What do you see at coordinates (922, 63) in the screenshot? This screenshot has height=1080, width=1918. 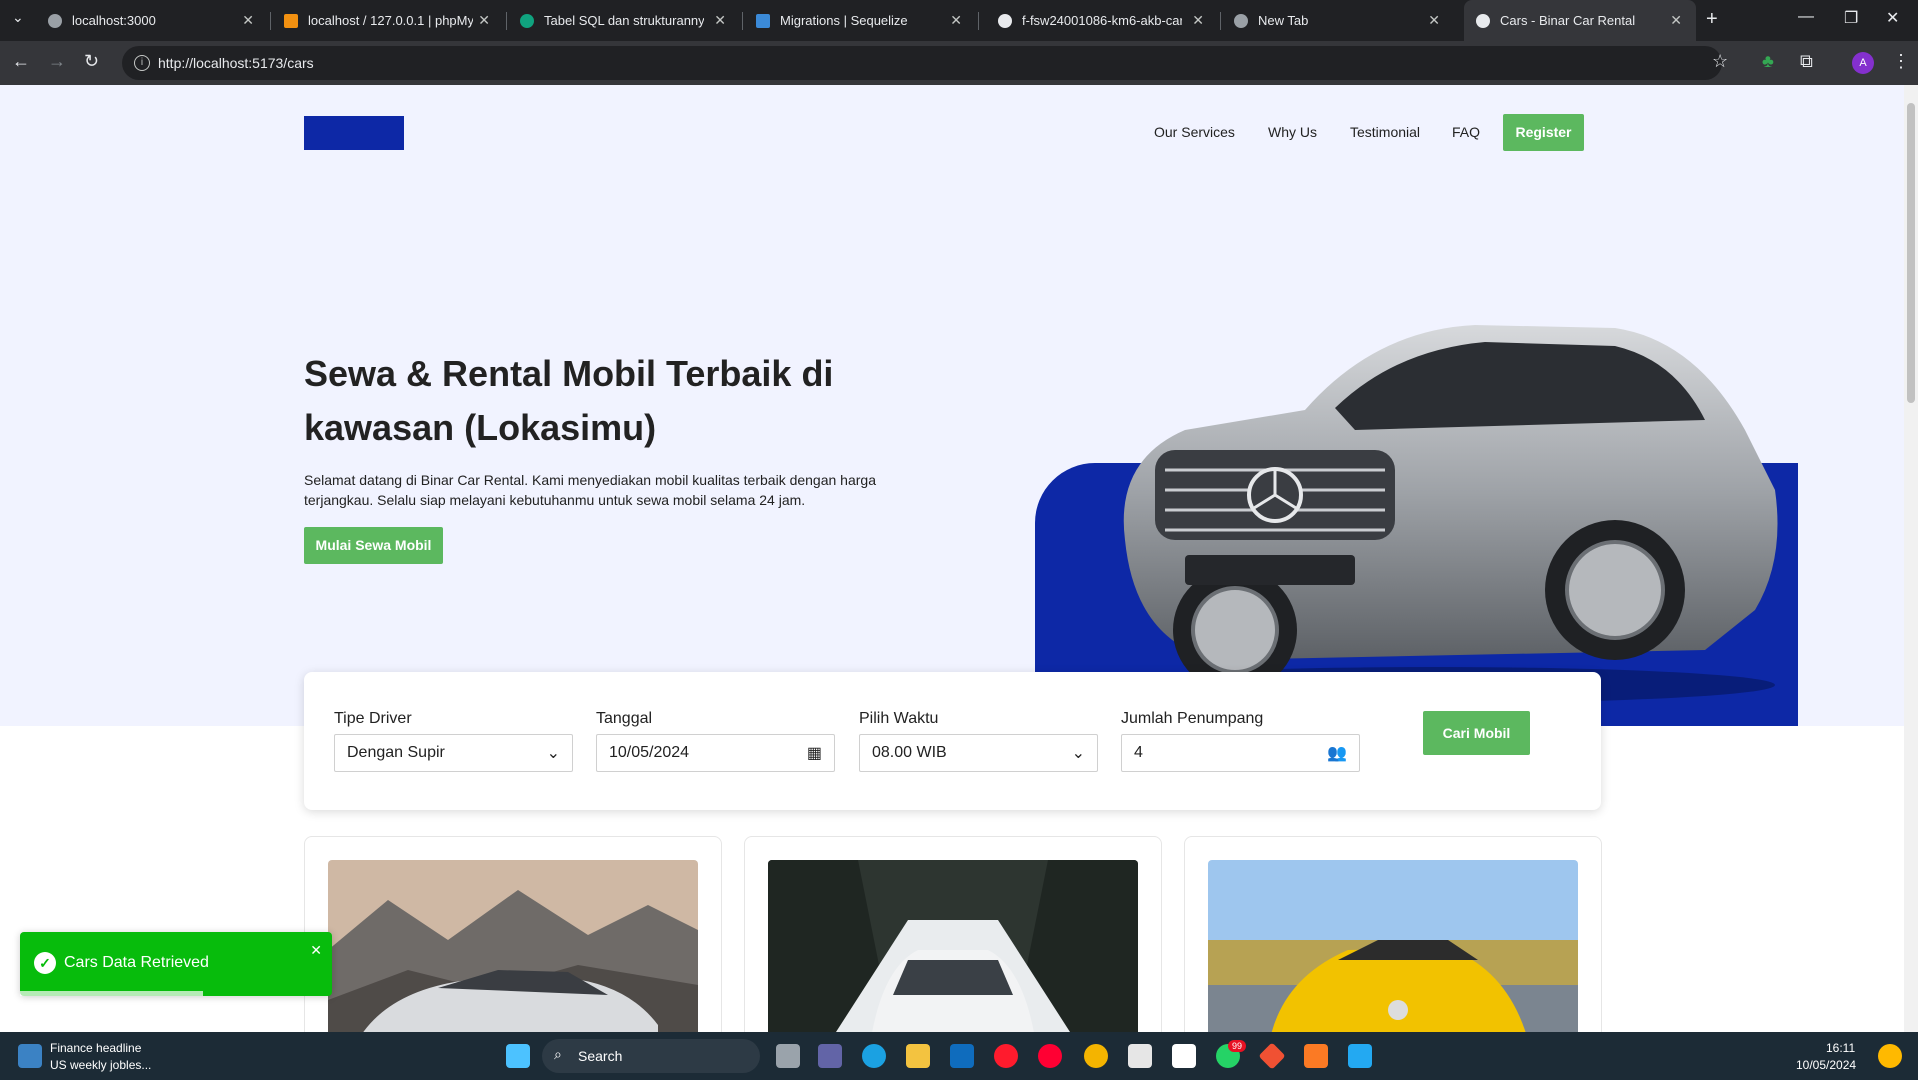 I see `address-bar: i http://localhost:5173/cars` at bounding box center [922, 63].